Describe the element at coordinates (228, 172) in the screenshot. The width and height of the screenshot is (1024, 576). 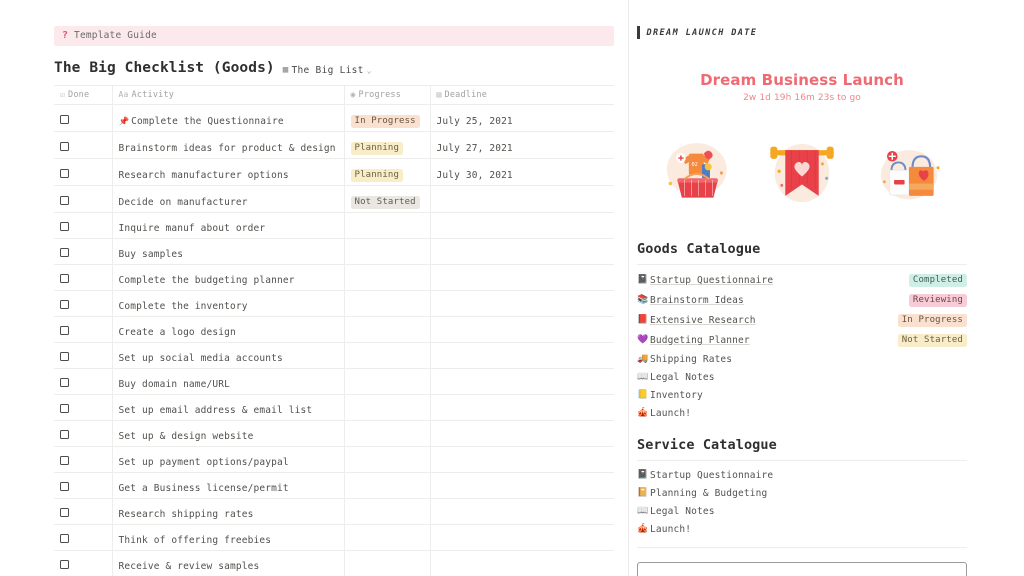
I see `cell-activity: Research manufacturer options` at that location.